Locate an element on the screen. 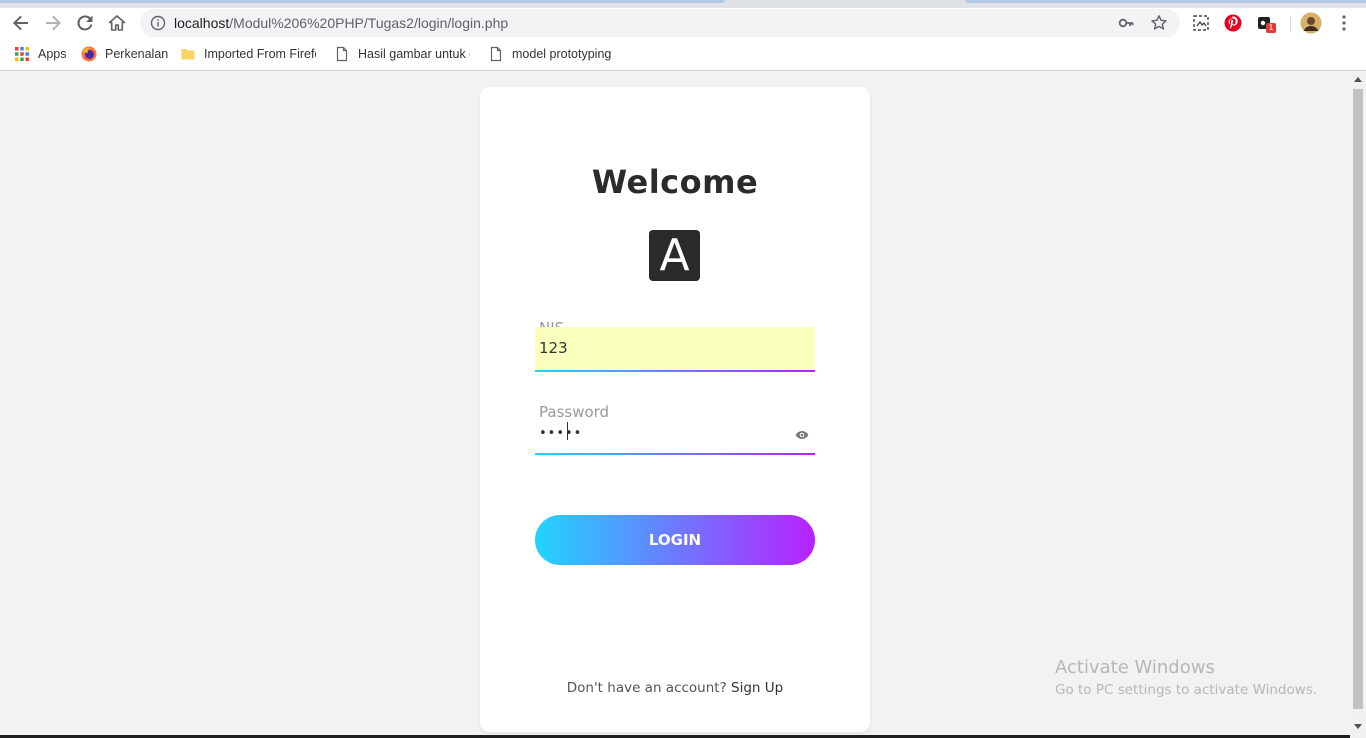  home-icon is located at coordinates (117, 23).